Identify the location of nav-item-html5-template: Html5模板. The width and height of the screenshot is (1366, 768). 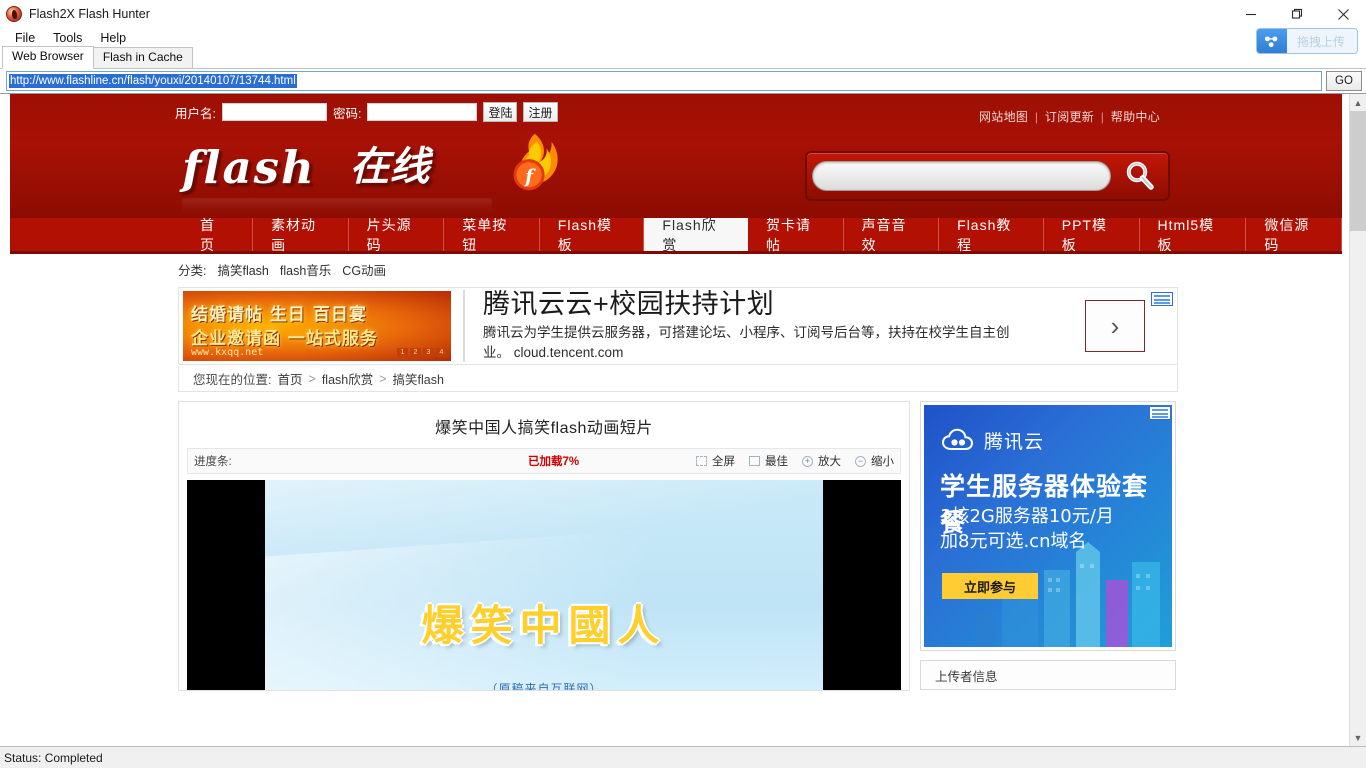
(1193, 235).